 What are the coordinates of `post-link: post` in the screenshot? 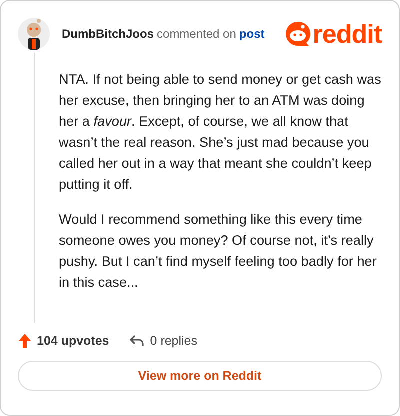 It's located at (252, 34).